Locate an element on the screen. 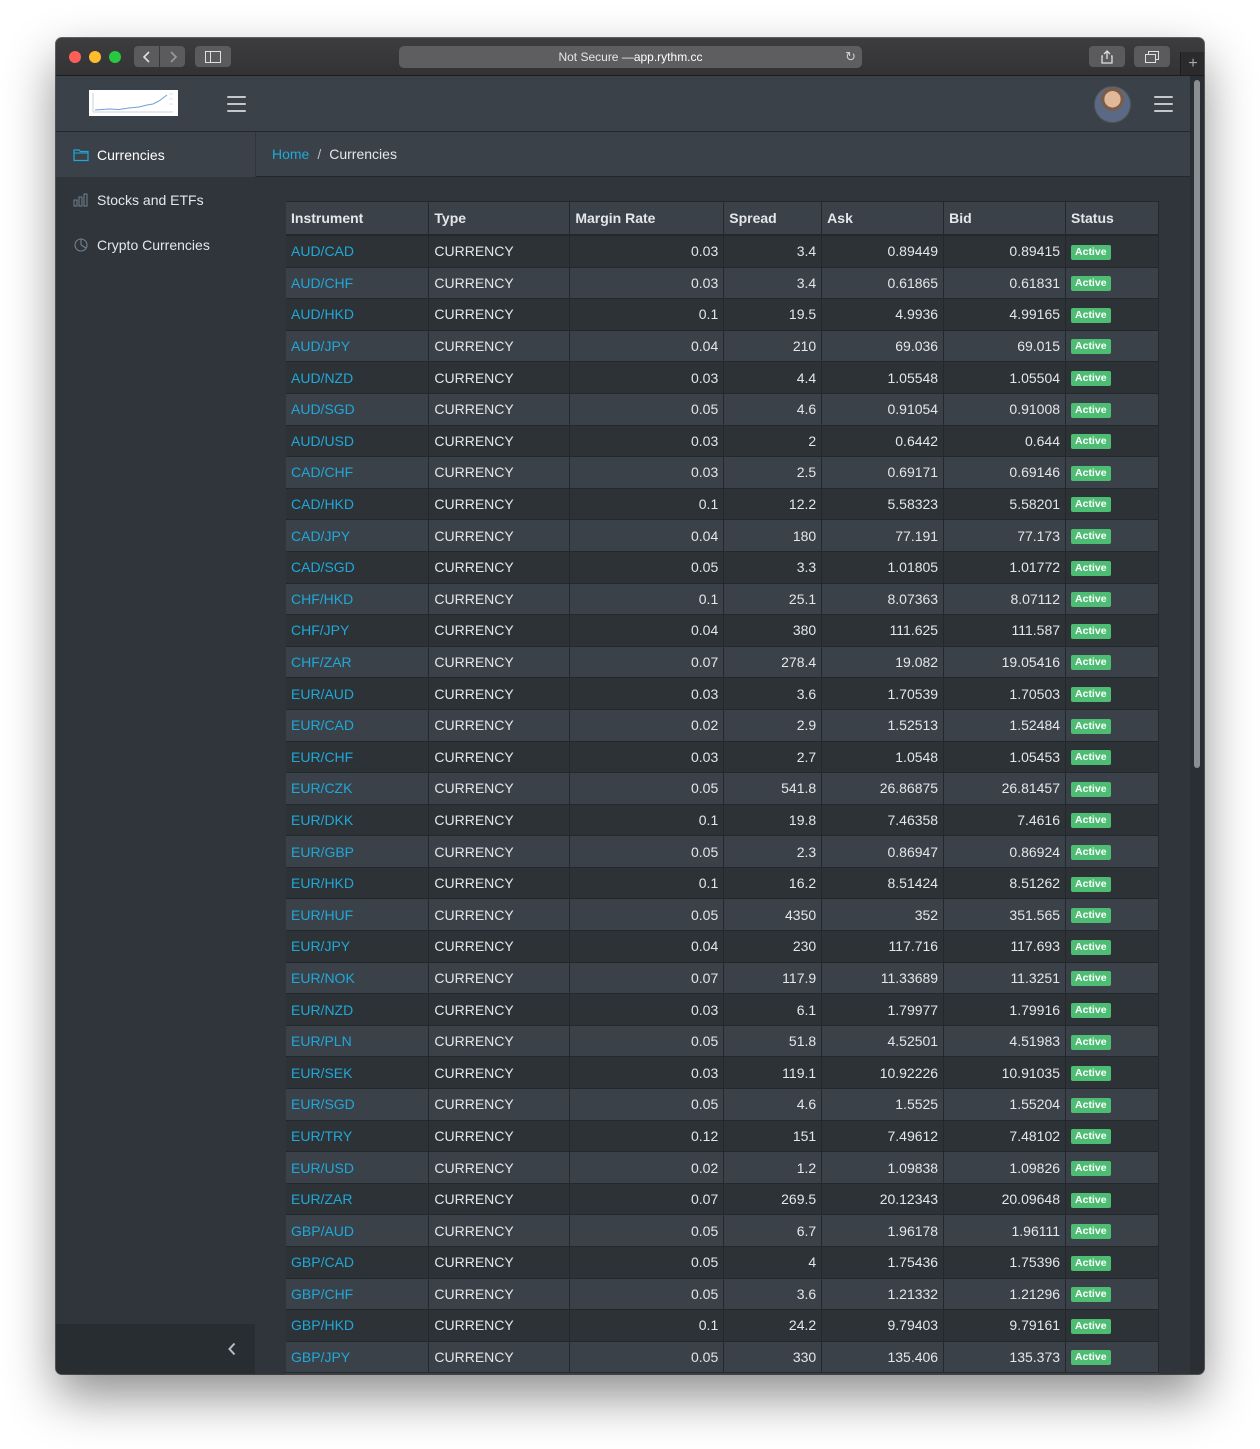 The image size is (1260, 1449). sidebar-item-currencies: Currencies is located at coordinates (155, 154).